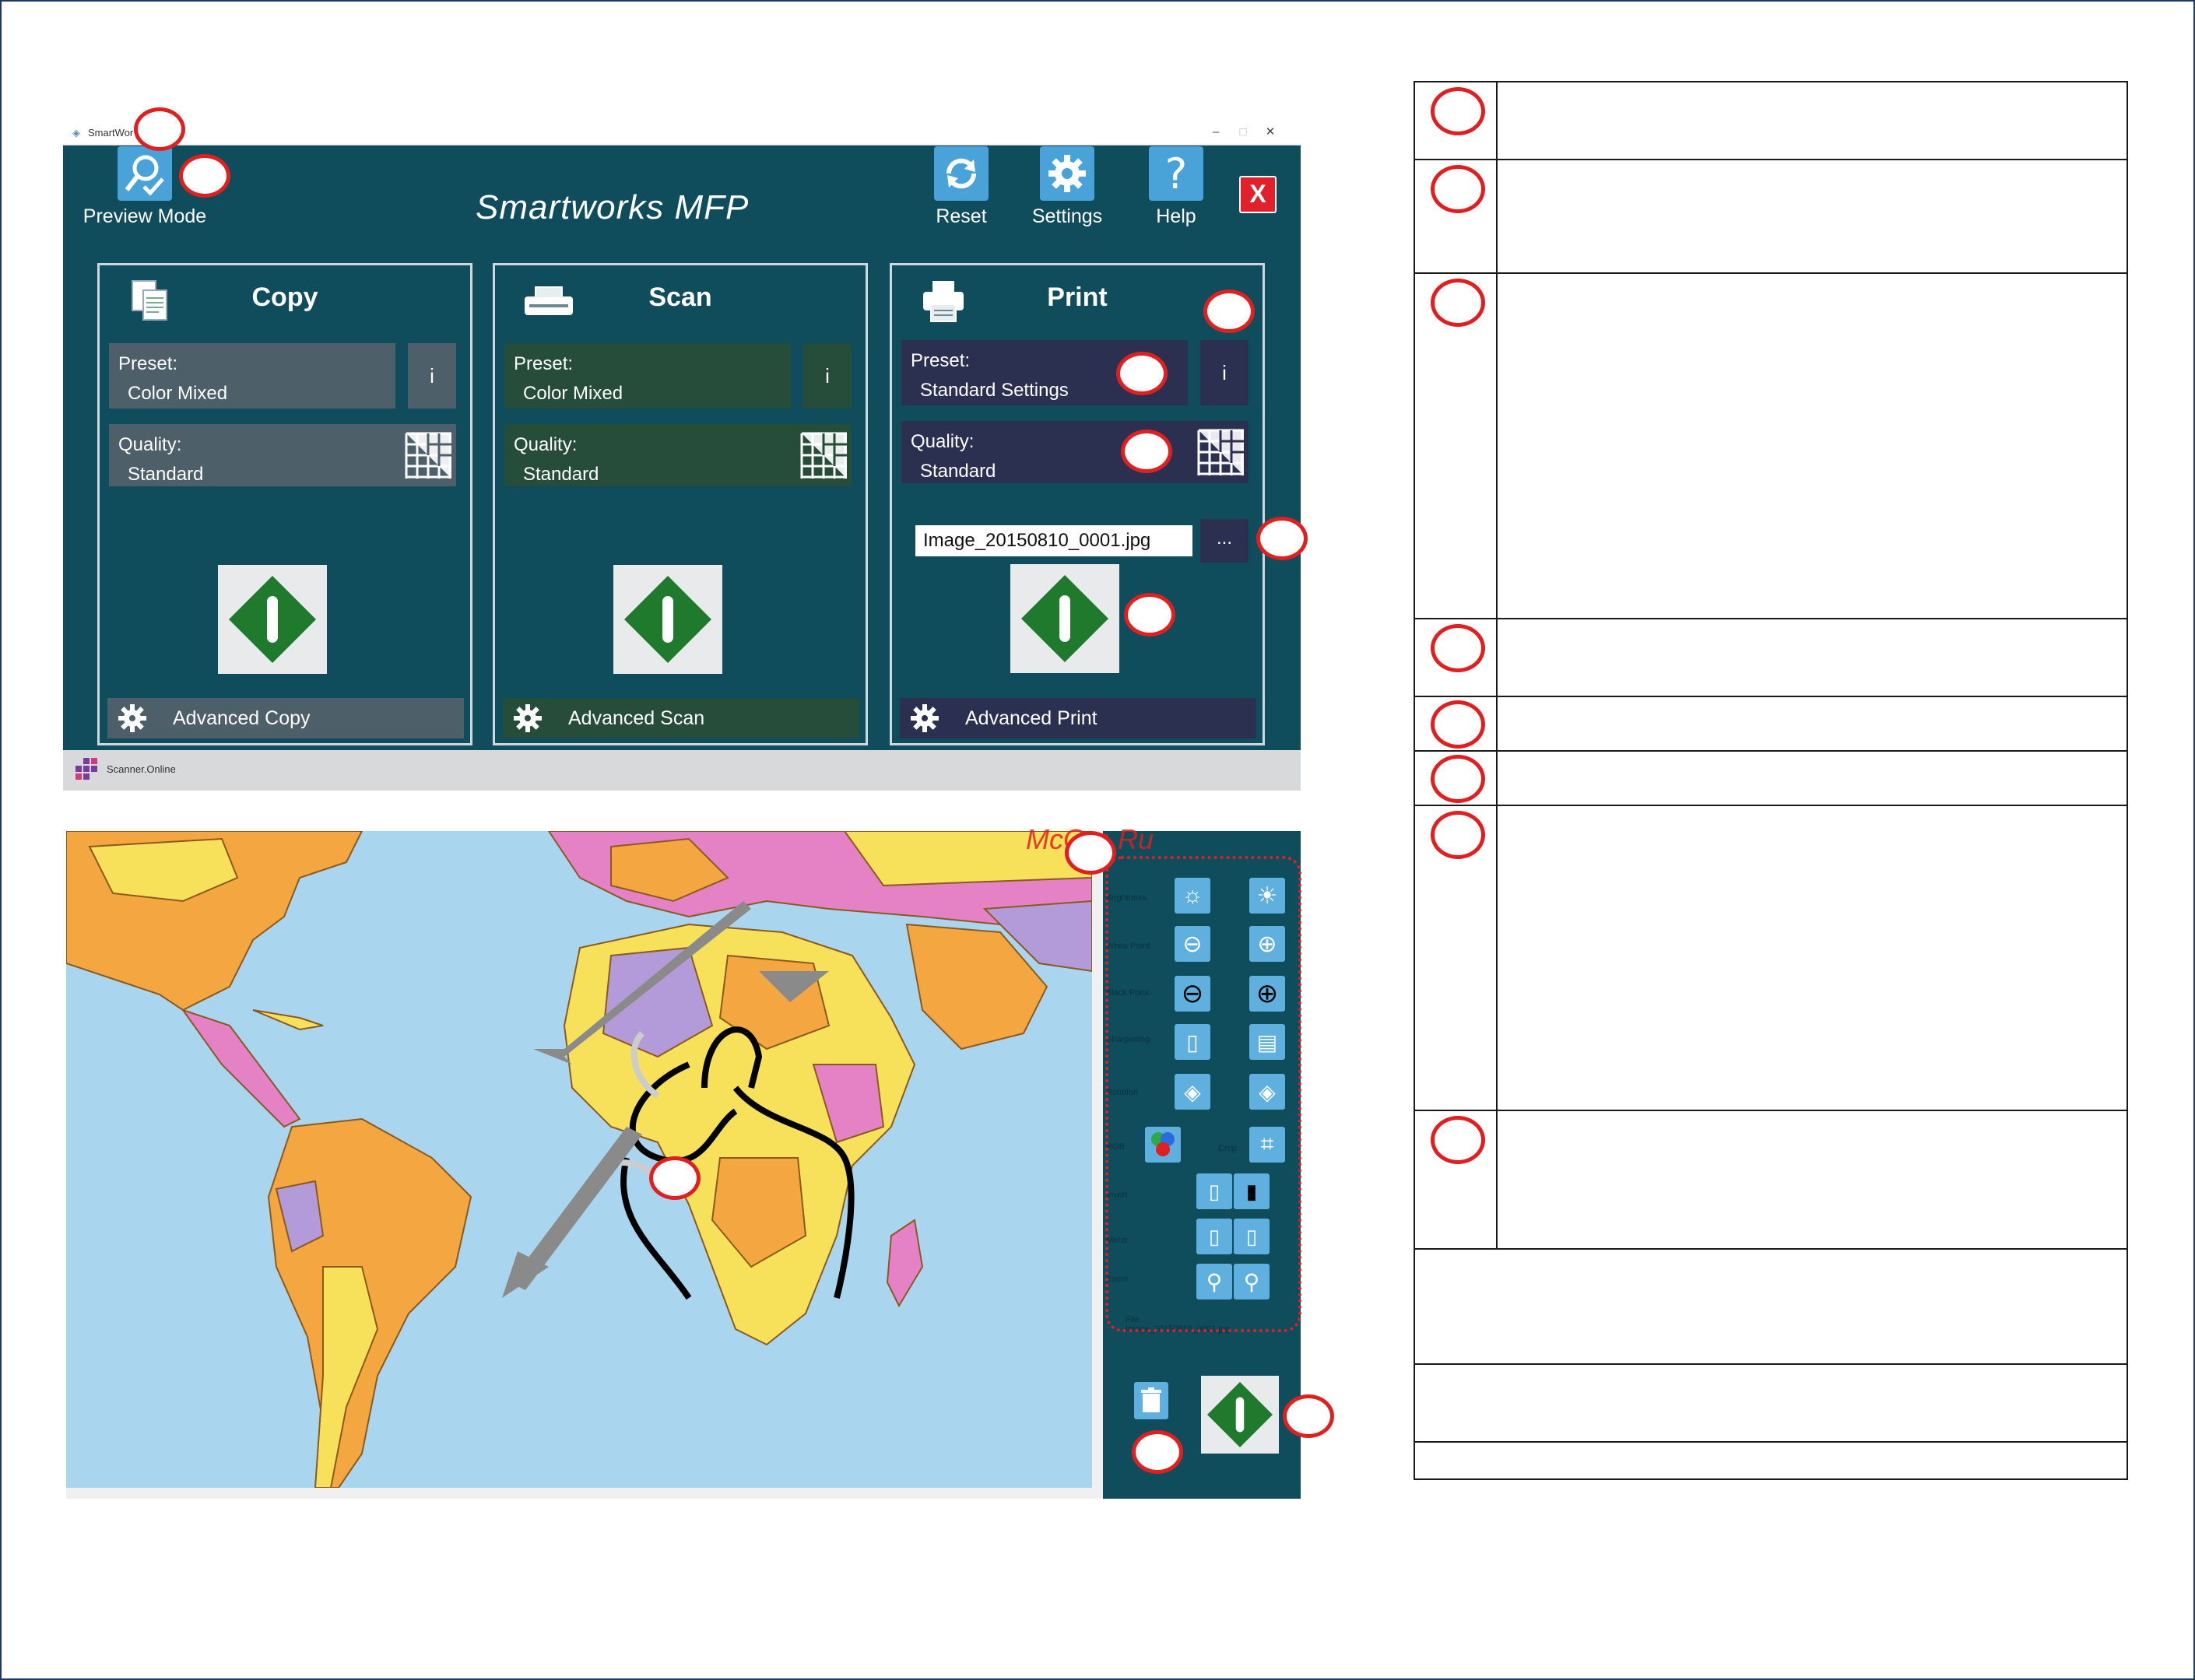  Describe the element at coordinates (285, 297) in the screenshot. I see `copy-title: Copy` at that location.